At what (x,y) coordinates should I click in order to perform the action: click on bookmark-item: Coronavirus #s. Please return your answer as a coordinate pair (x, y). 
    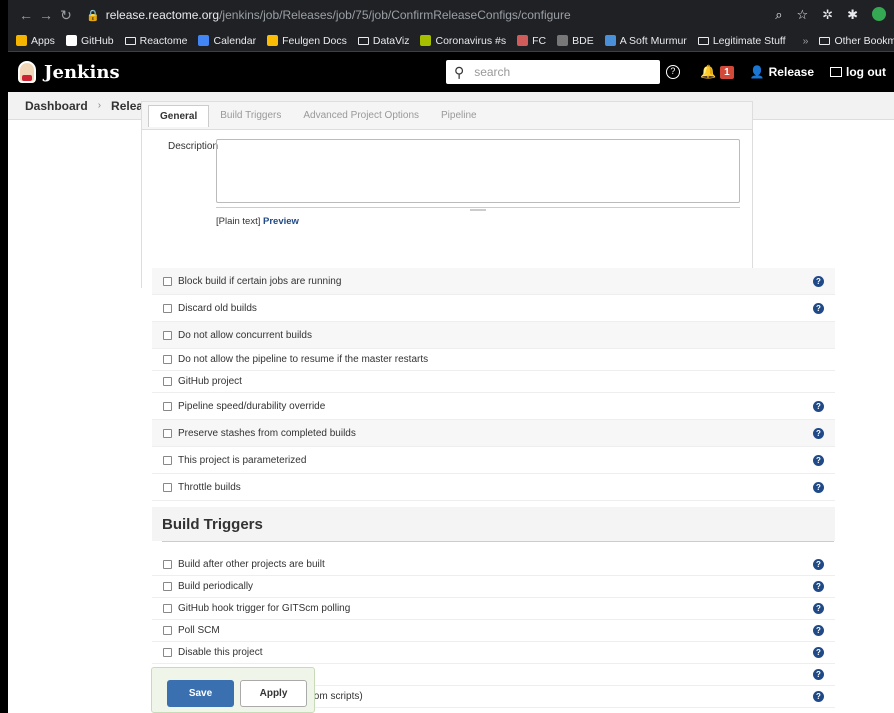
    Looking at the image, I should click on (463, 41).